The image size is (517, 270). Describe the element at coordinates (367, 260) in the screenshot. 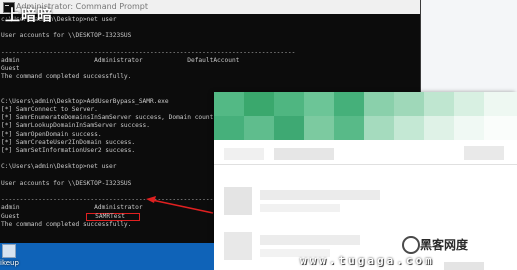

I see `url-watermark: www.tugaga.com` at that location.